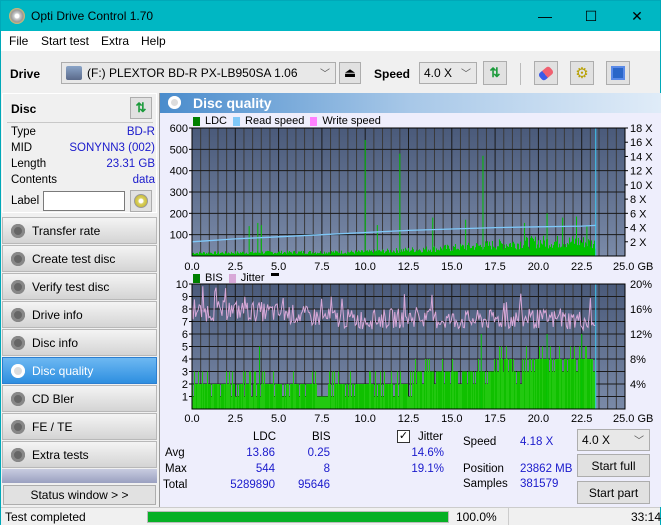  What do you see at coordinates (174, 102) in the screenshot?
I see `disc-quality-icon` at bounding box center [174, 102].